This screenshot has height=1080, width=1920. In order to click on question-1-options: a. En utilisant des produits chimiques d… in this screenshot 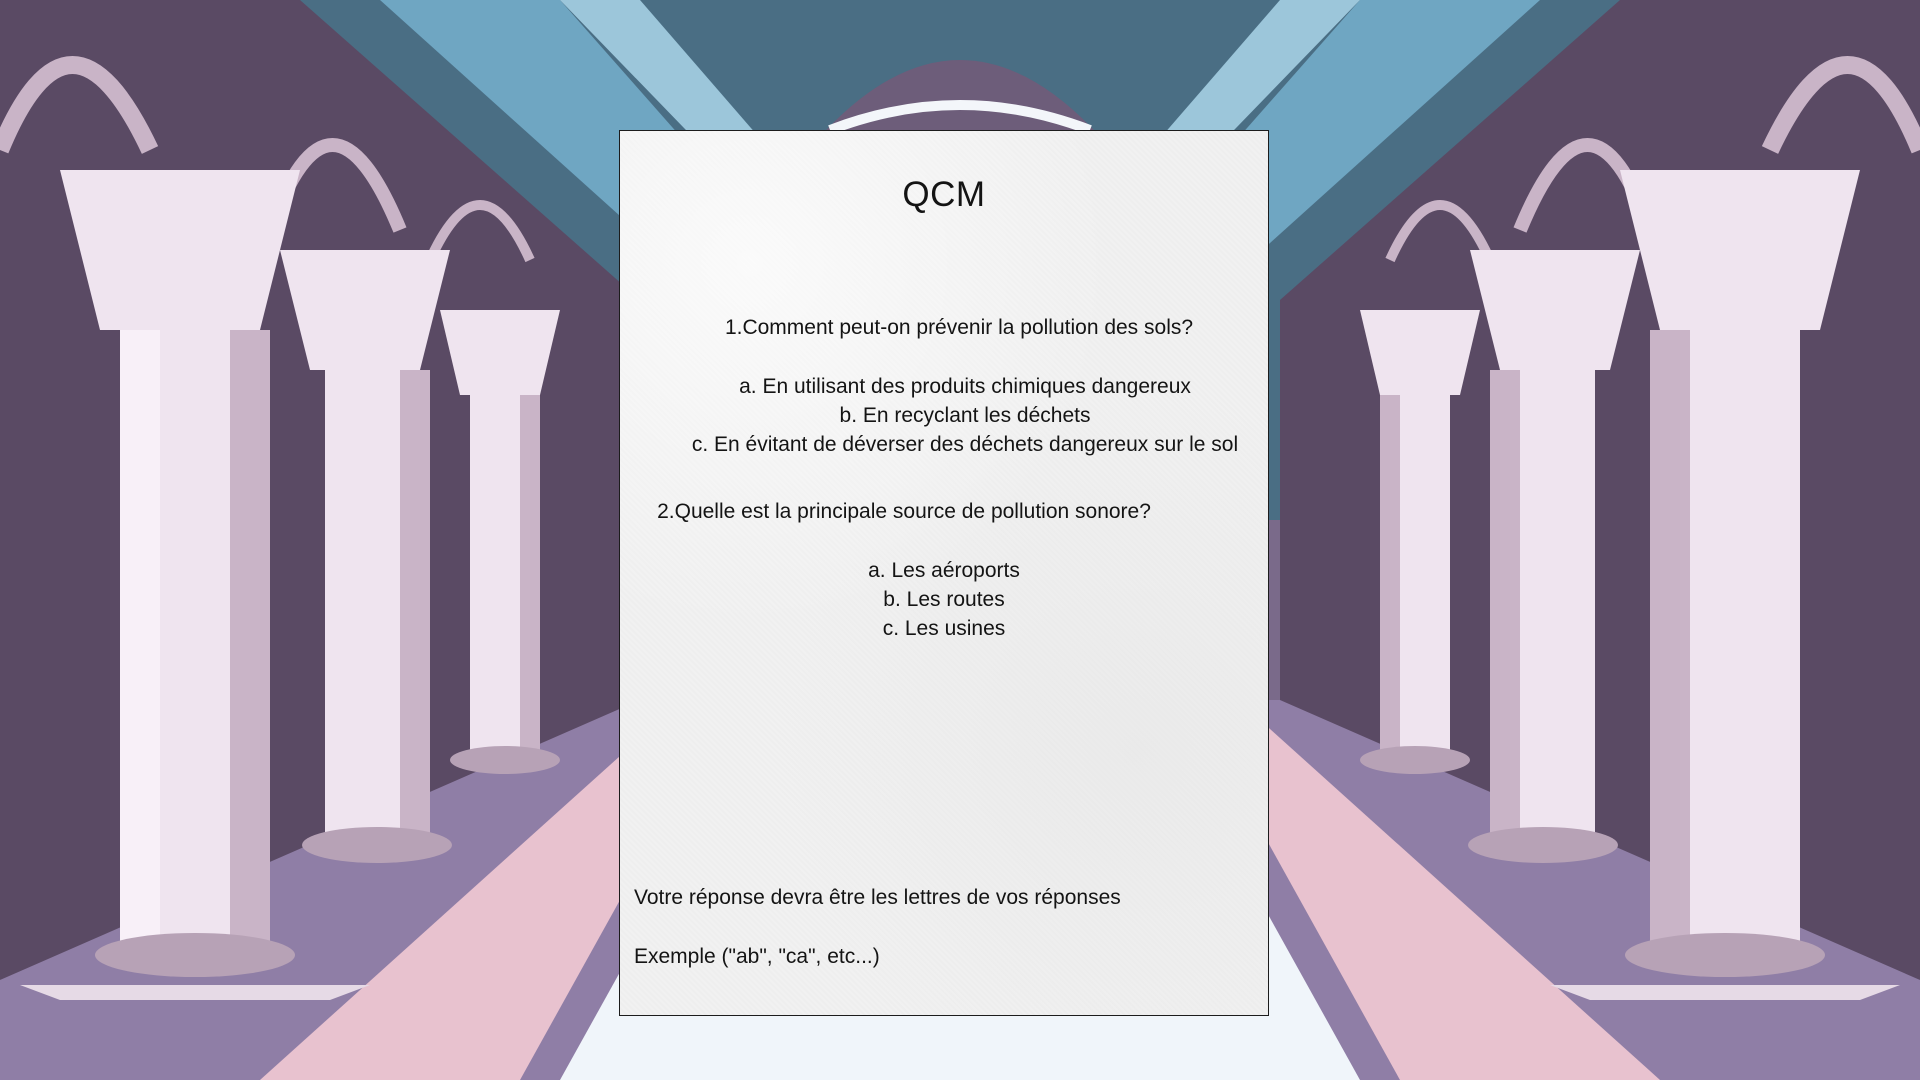, I will do `click(965, 415)`.